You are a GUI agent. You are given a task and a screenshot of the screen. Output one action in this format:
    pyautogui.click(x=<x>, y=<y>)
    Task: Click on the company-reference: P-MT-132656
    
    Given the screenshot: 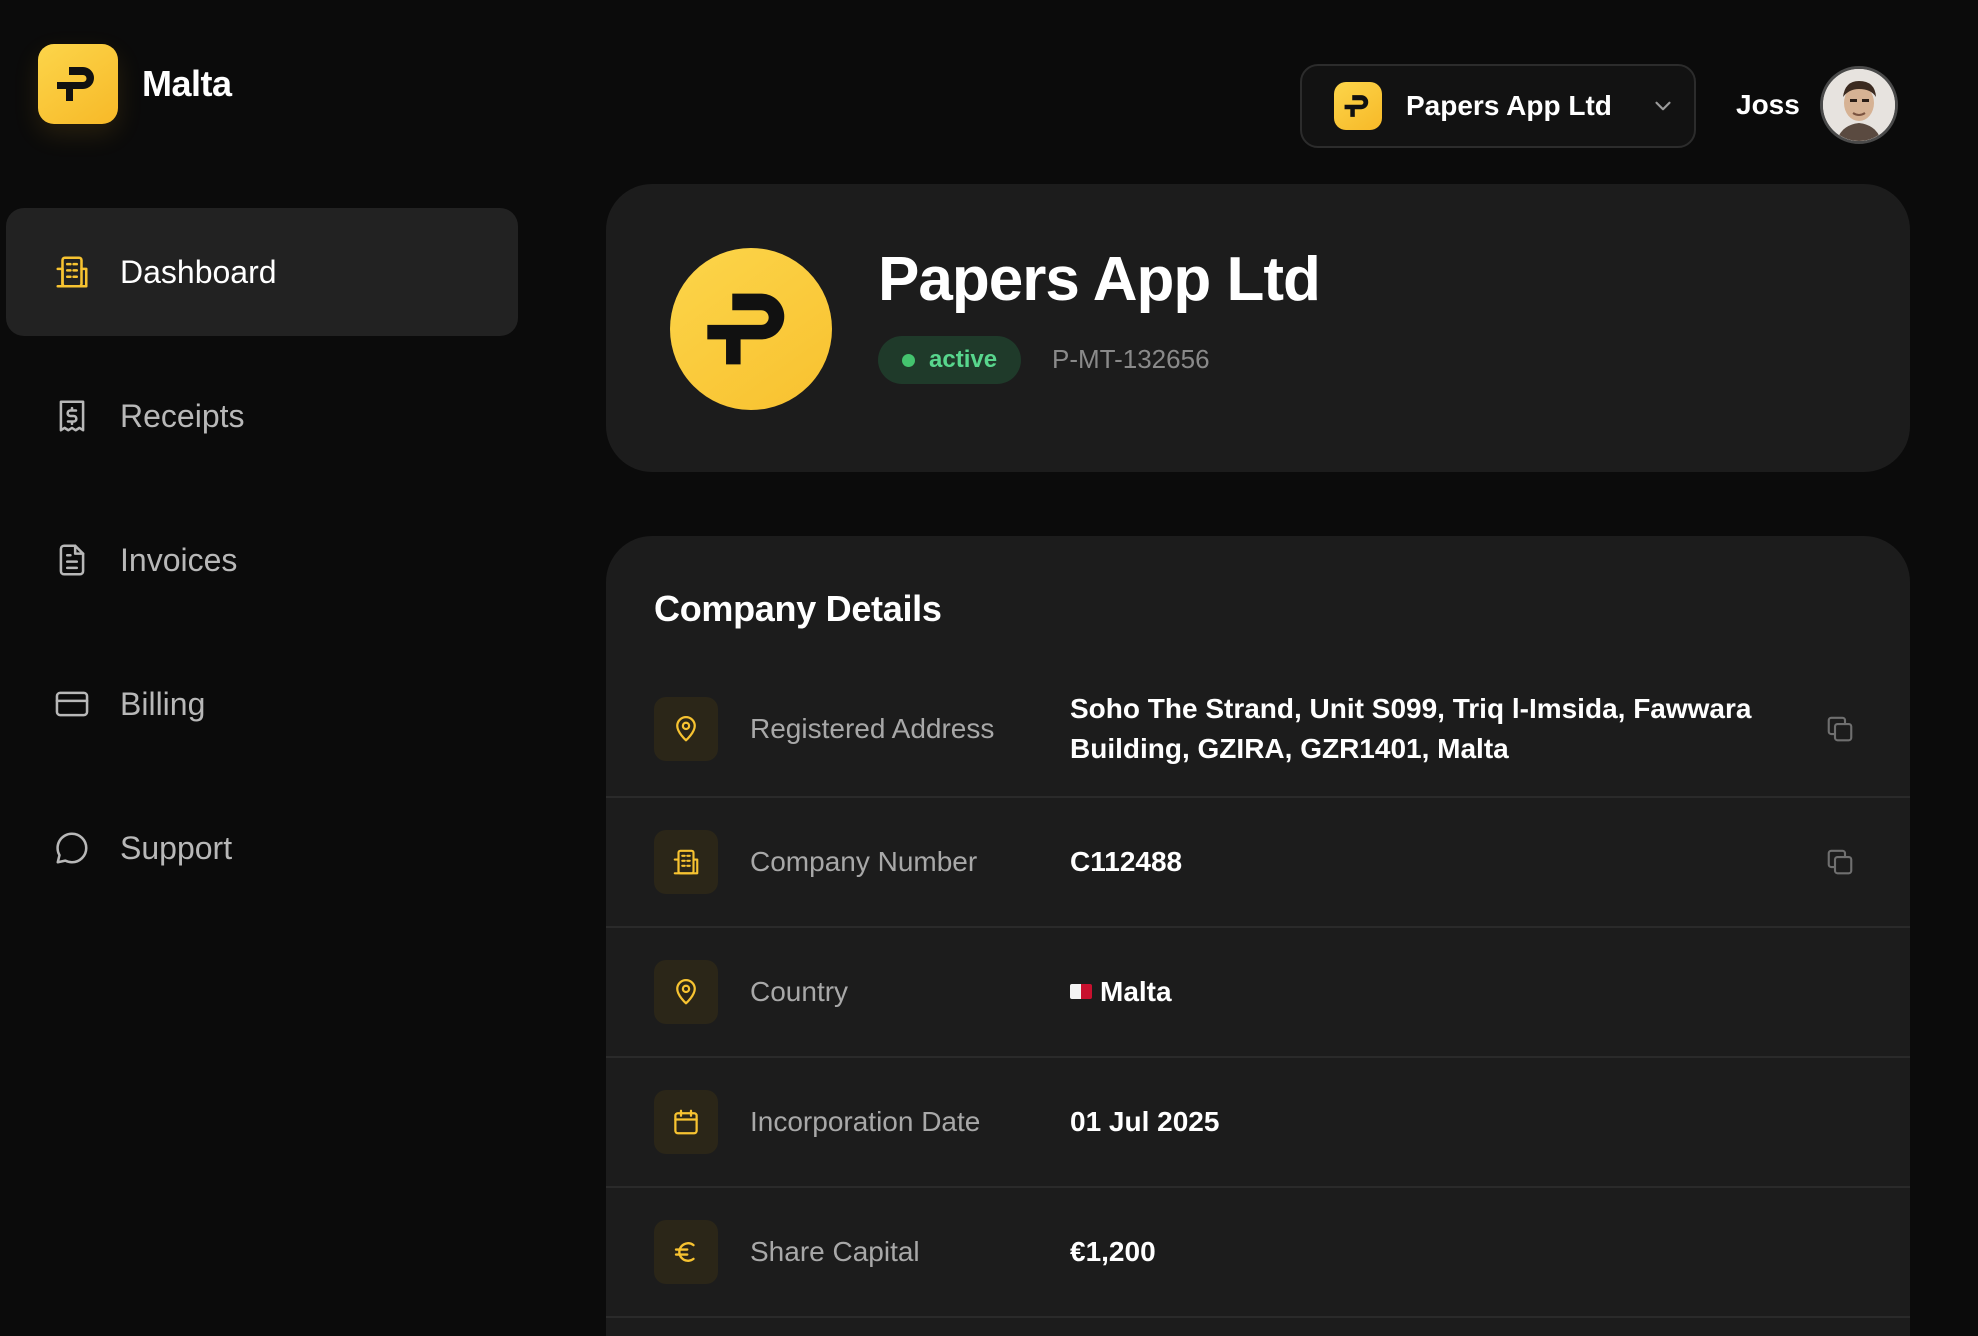 What is the action you would take?
    pyautogui.click(x=1131, y=359)
    